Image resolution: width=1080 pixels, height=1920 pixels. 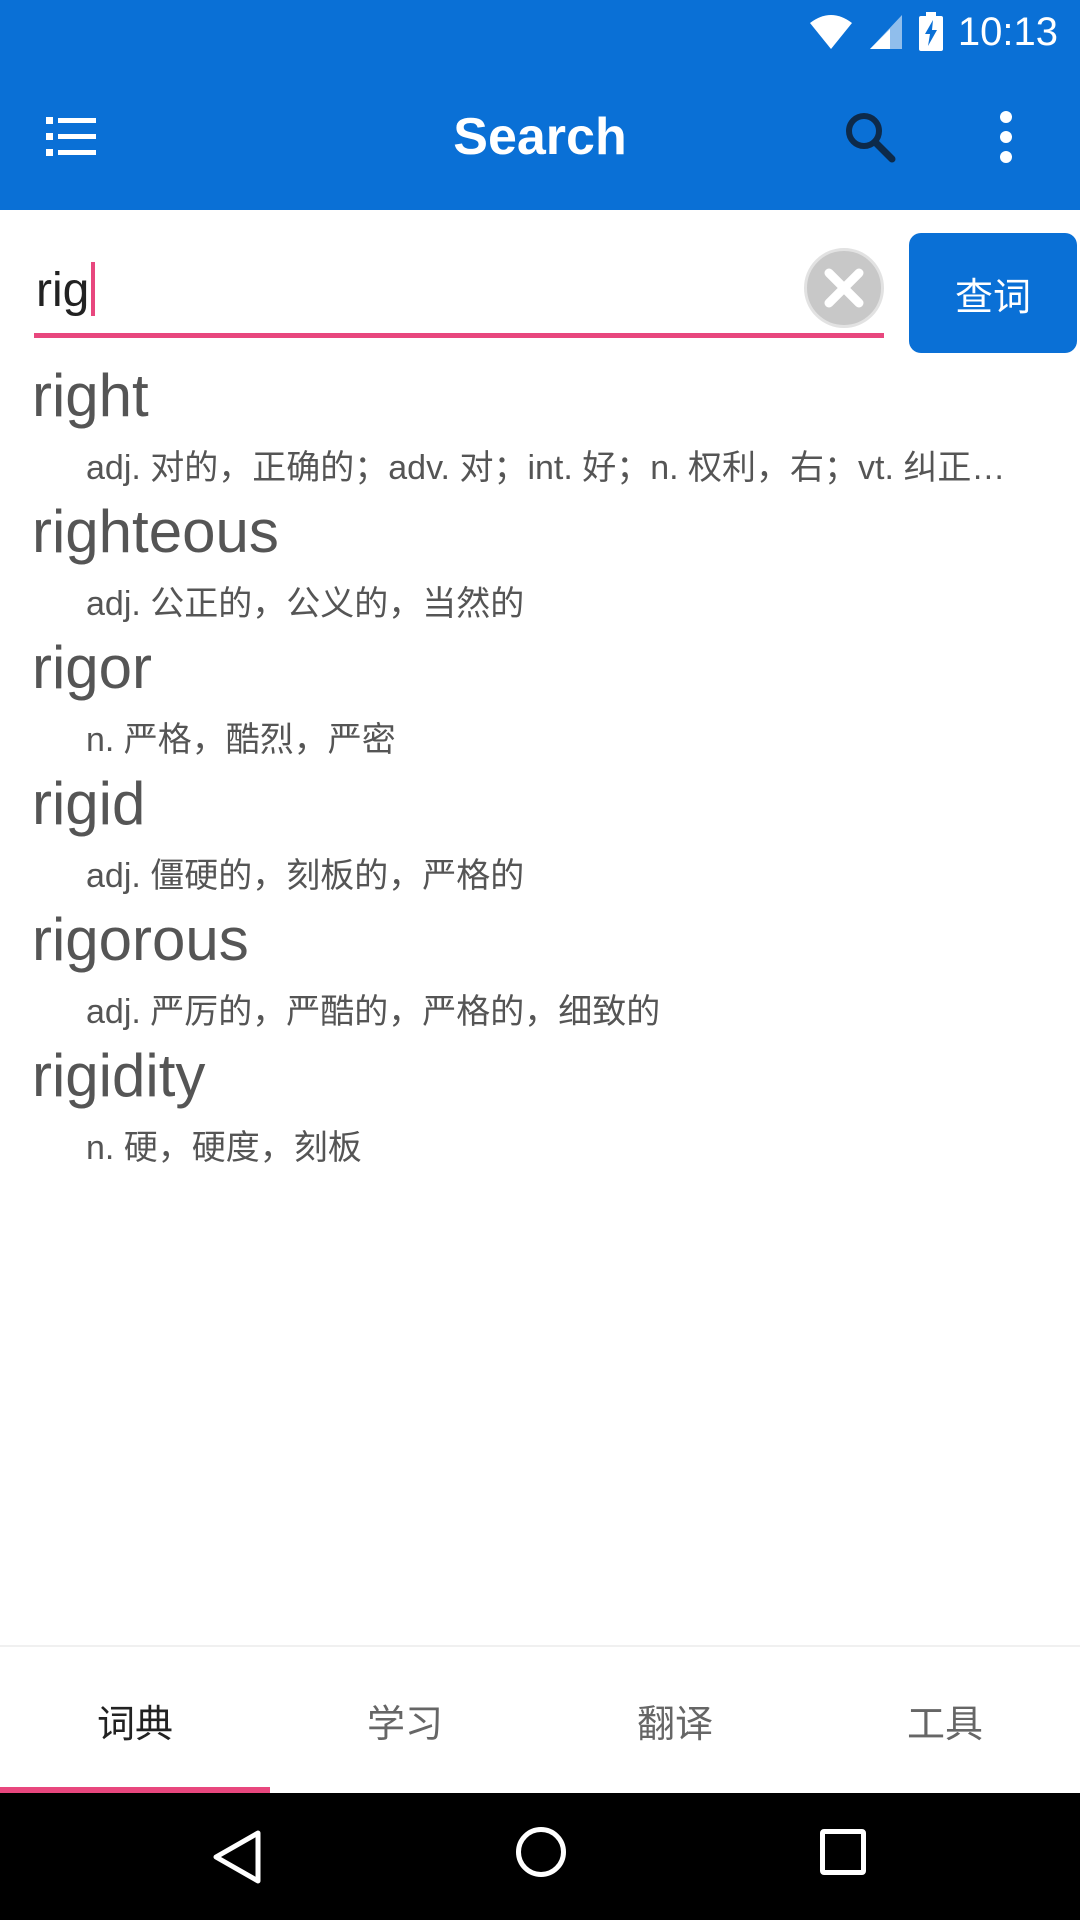 What do you see at coordinates (993, 293) in the screenshot?
I see `query-button: 查词` at bounding box center [993, 293].